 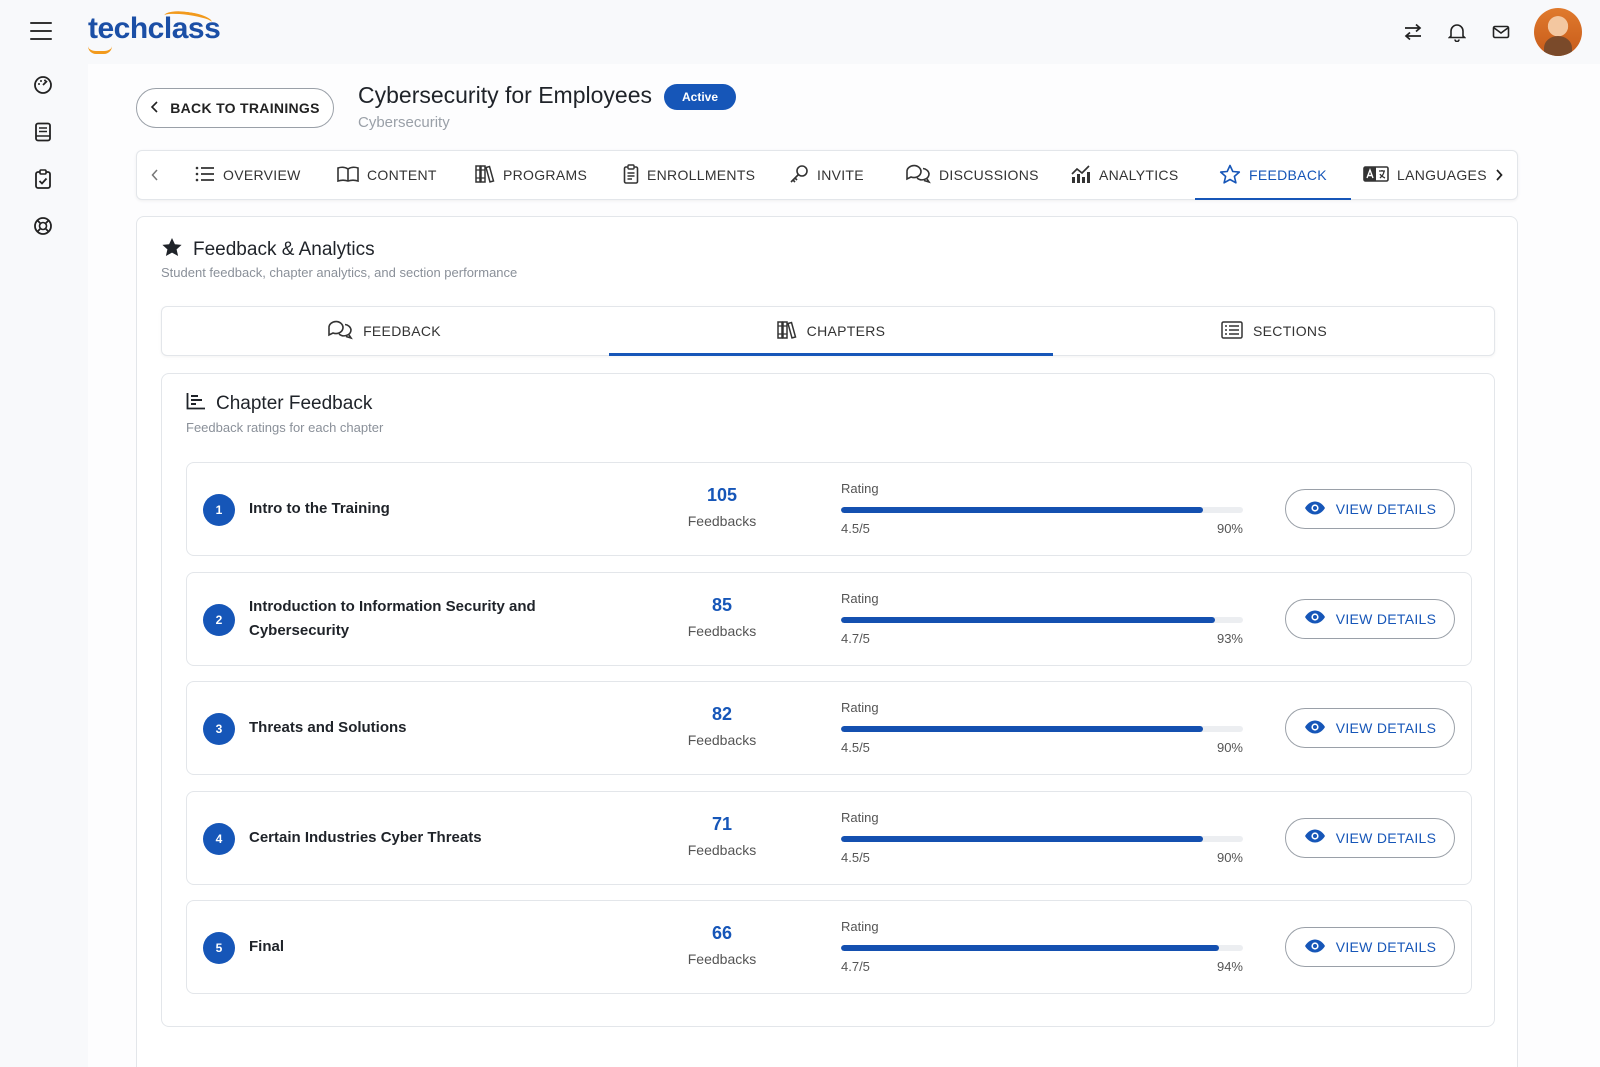 I want to click on tab-feedback: FEEDBACK, so click(x=1273, y=175).